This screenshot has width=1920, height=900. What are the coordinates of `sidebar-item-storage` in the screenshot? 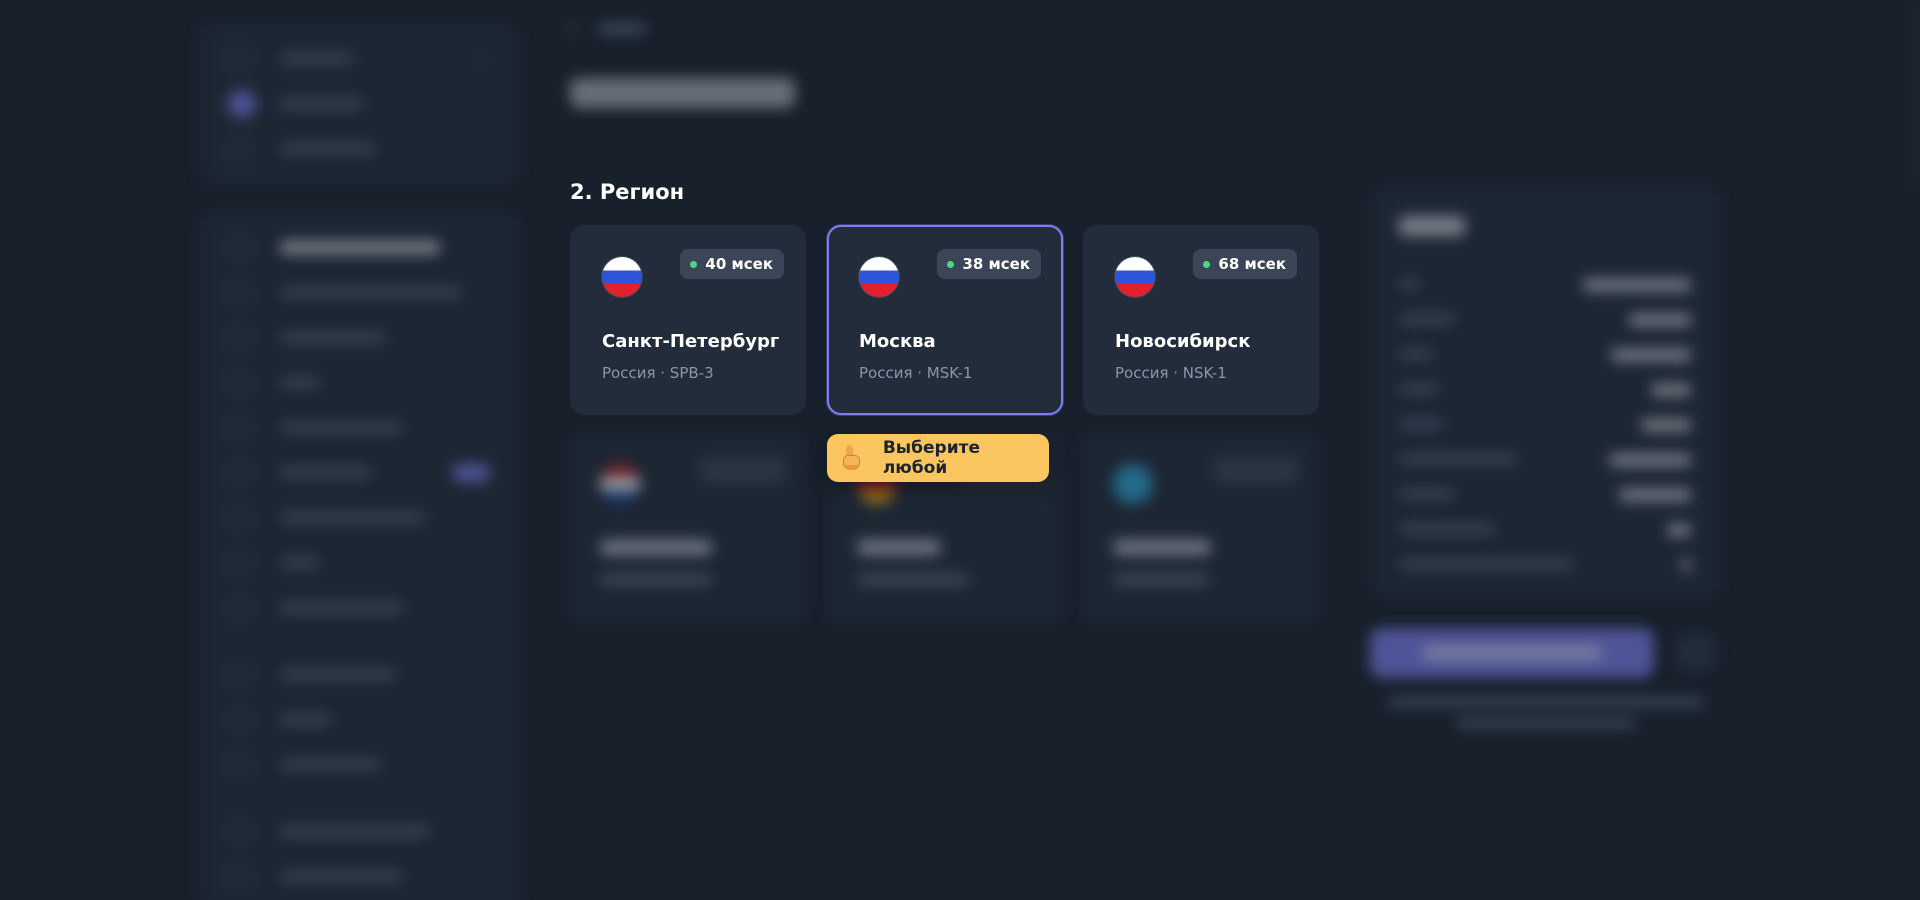 It's located at (359, 427).